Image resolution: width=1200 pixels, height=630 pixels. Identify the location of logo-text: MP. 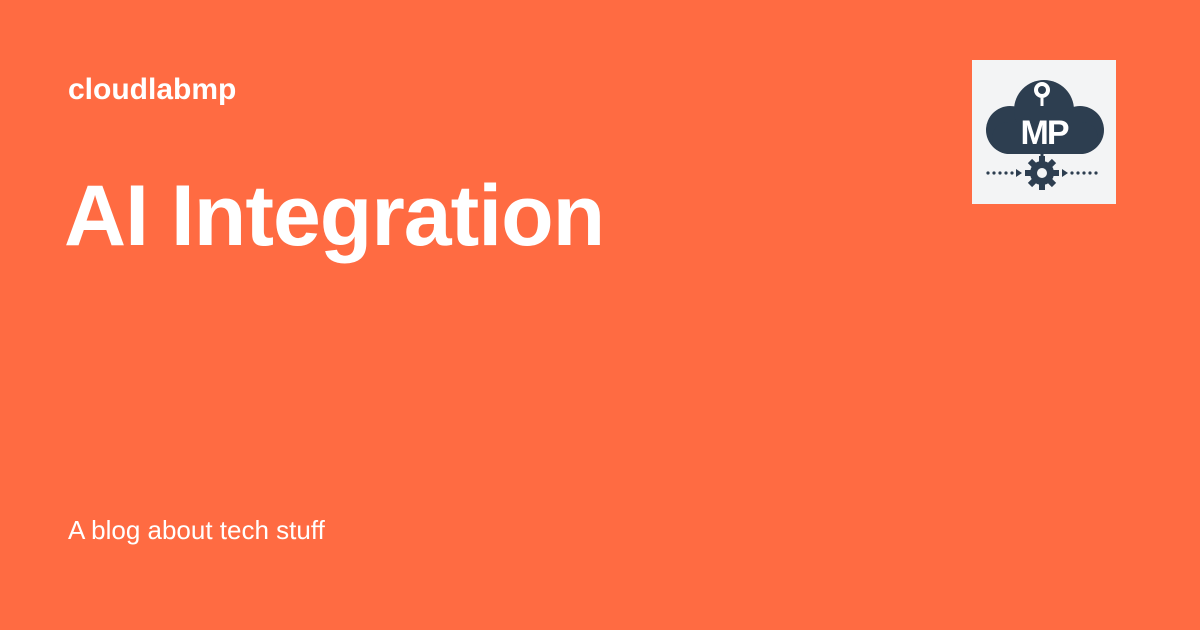
(1045, 133).